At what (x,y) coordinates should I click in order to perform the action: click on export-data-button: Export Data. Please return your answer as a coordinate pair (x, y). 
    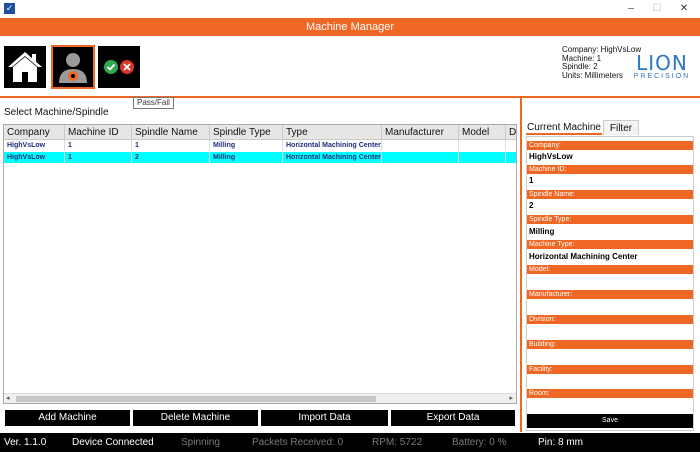
    Looking at the image, I should click on (453, 418).